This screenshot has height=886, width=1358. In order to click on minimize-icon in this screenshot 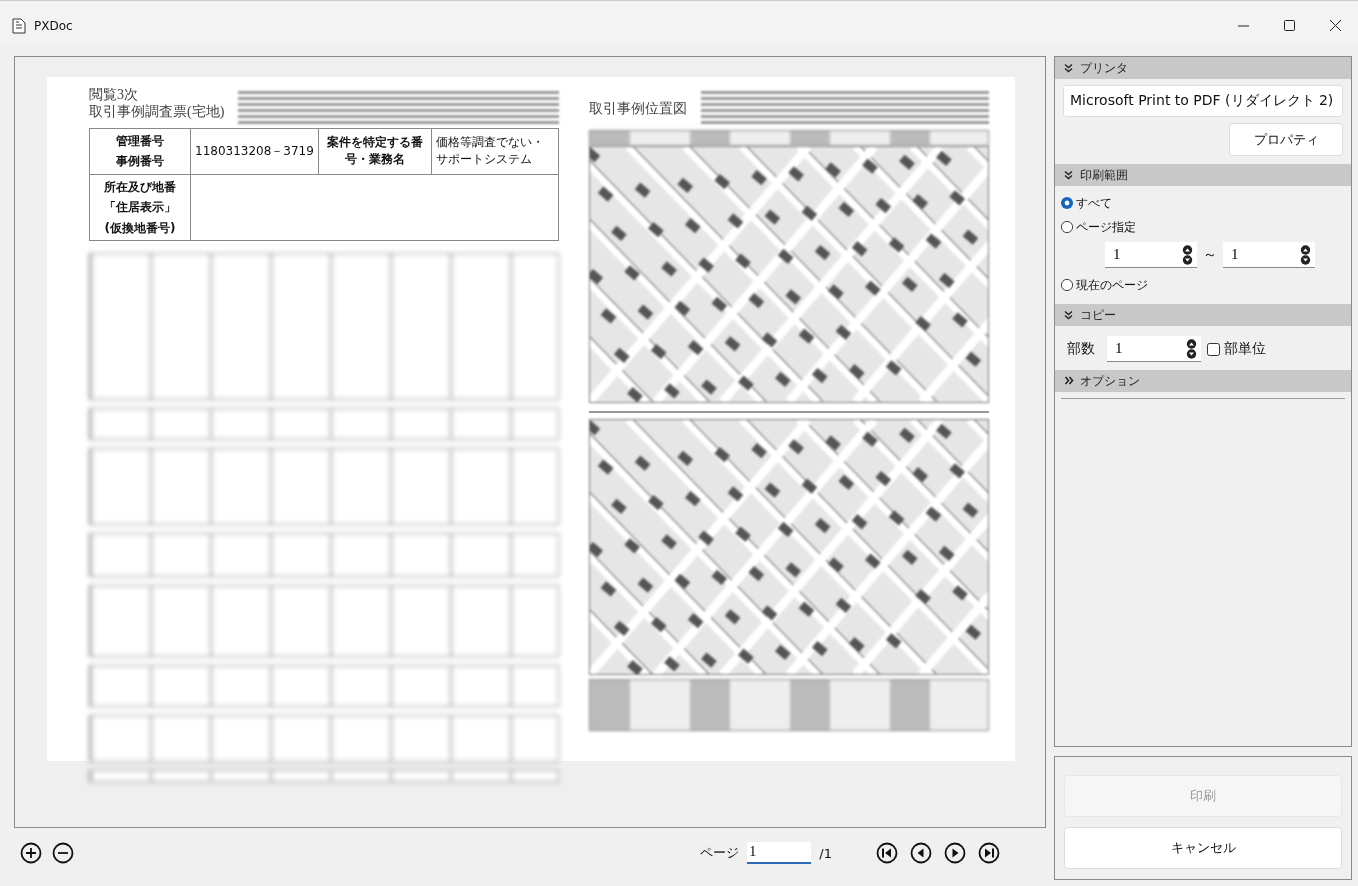, I will do `click(1243, 25)`.